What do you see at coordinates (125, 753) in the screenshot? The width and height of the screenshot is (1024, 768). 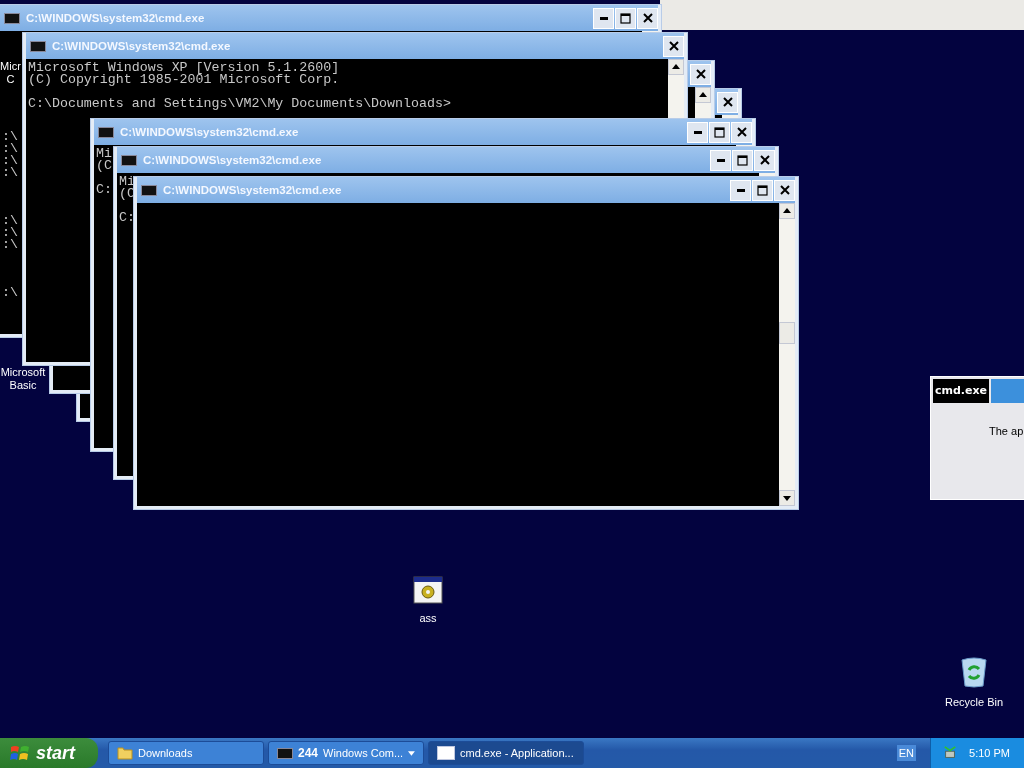 I see `folder-icon` at bounding box center [125, 753].